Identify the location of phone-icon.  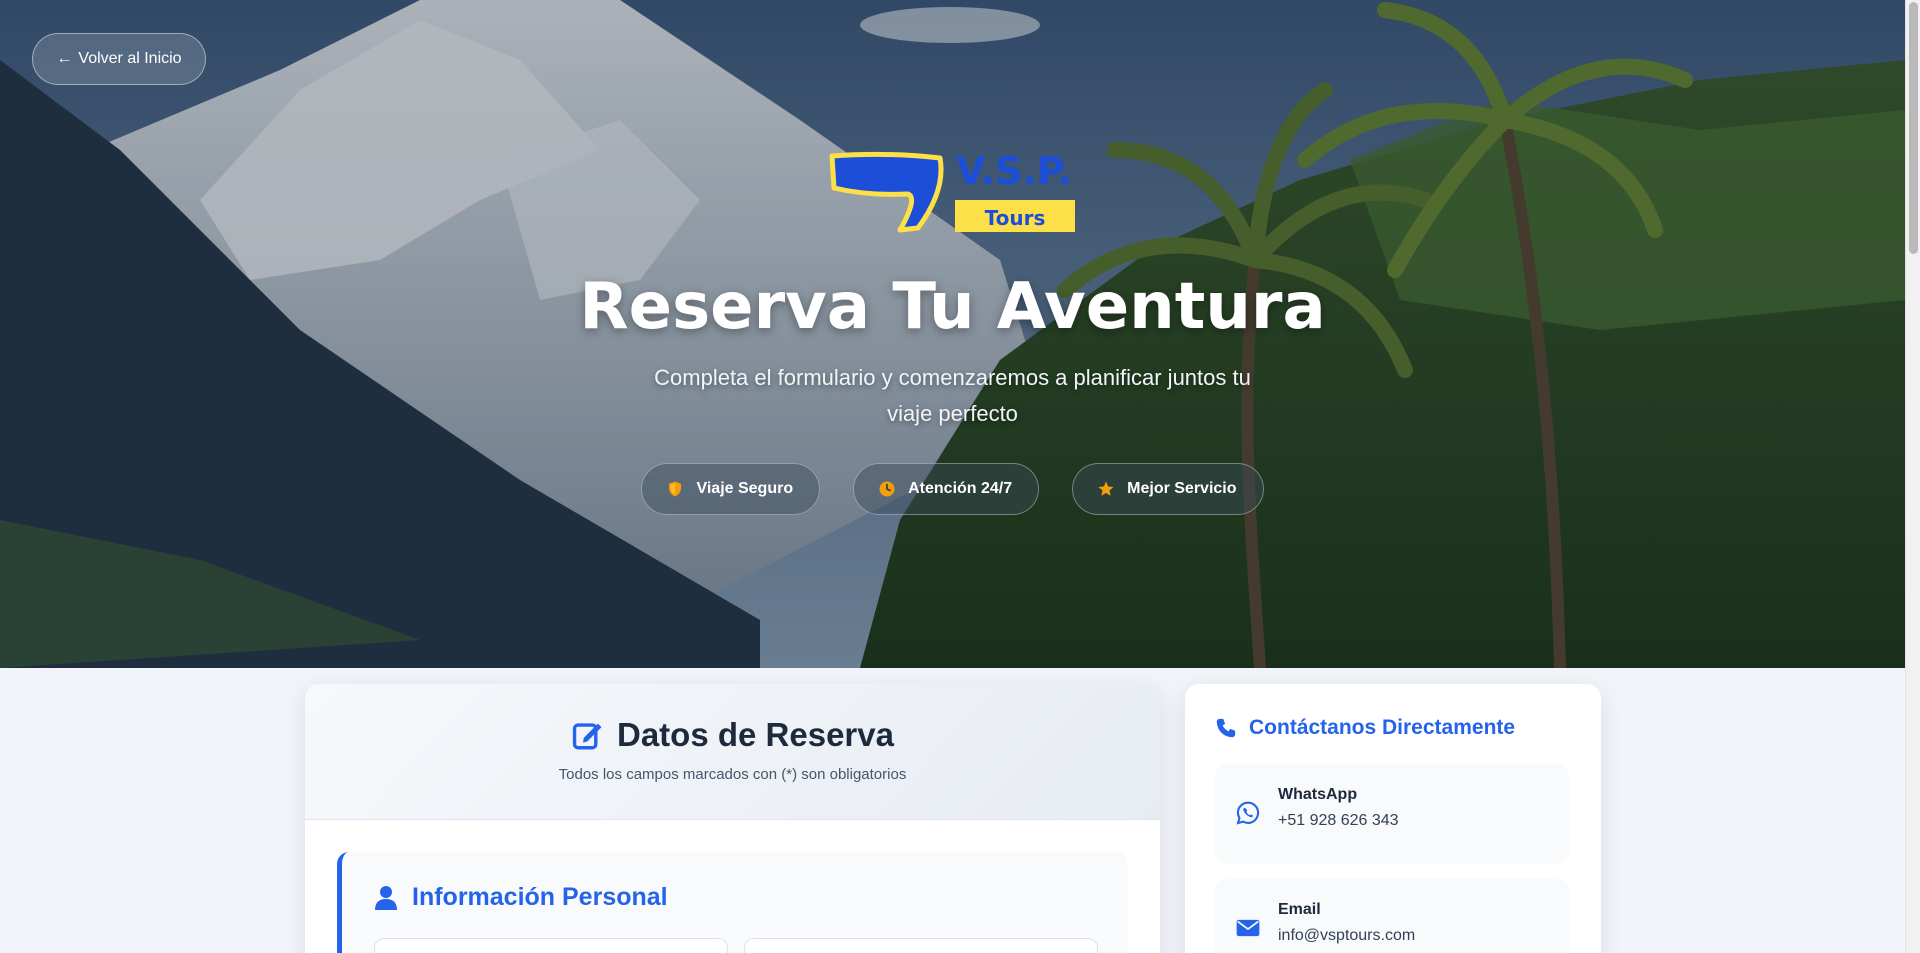
(1226, 728).